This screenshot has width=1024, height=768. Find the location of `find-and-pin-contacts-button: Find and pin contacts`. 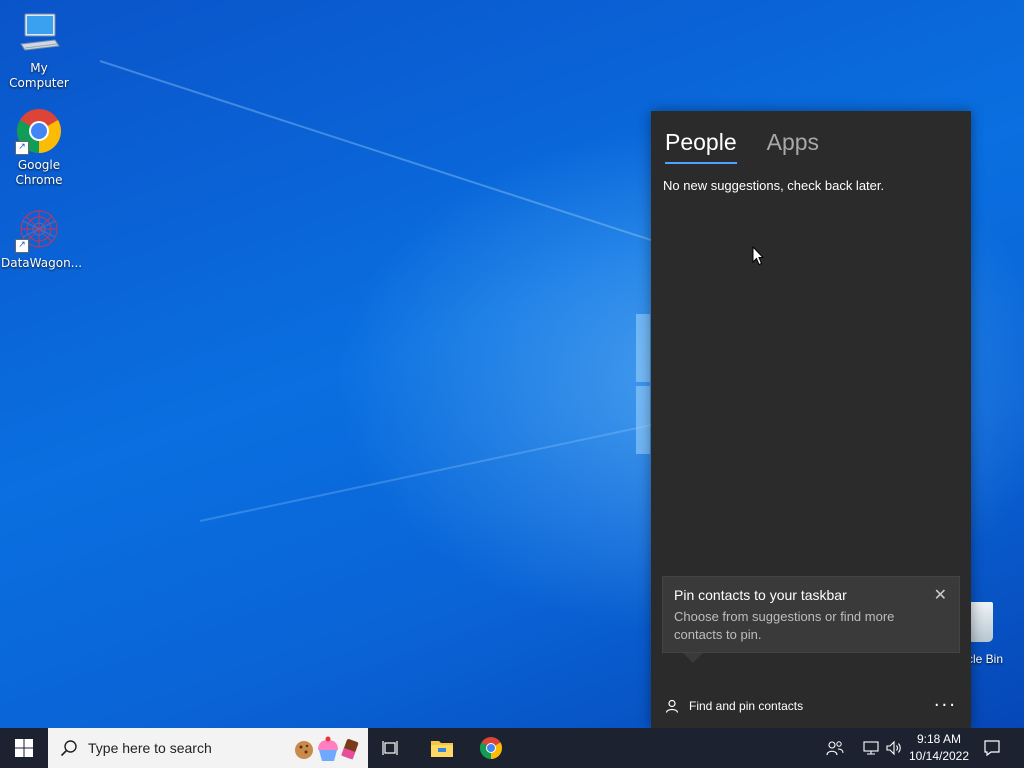

find-and-pin-contacts-button: Find and pin contacts is located at coordinates (734, 706).